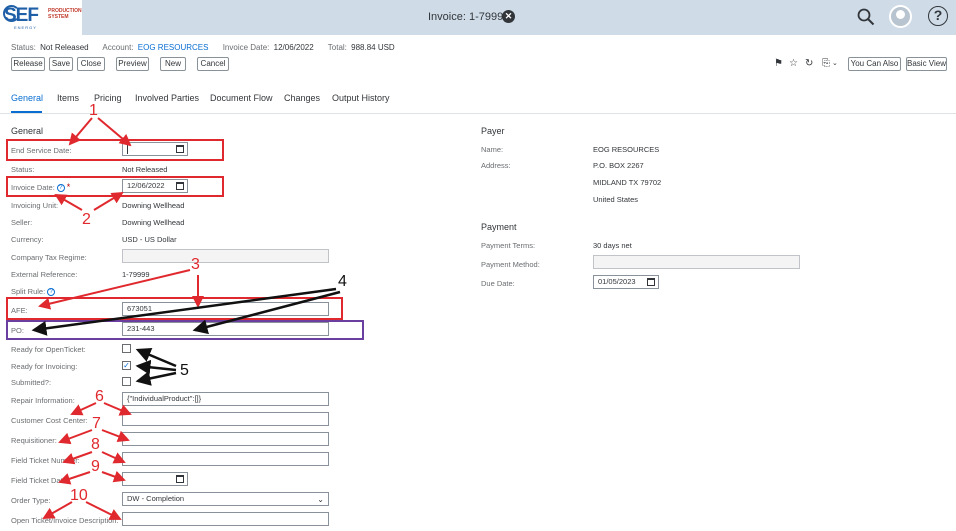 This screenshot has height=531, width=956. What do you see at coordinates (95, 444) in the screenshot?
I see `annotation-number-8: 8` at bounding box center [95, 444].